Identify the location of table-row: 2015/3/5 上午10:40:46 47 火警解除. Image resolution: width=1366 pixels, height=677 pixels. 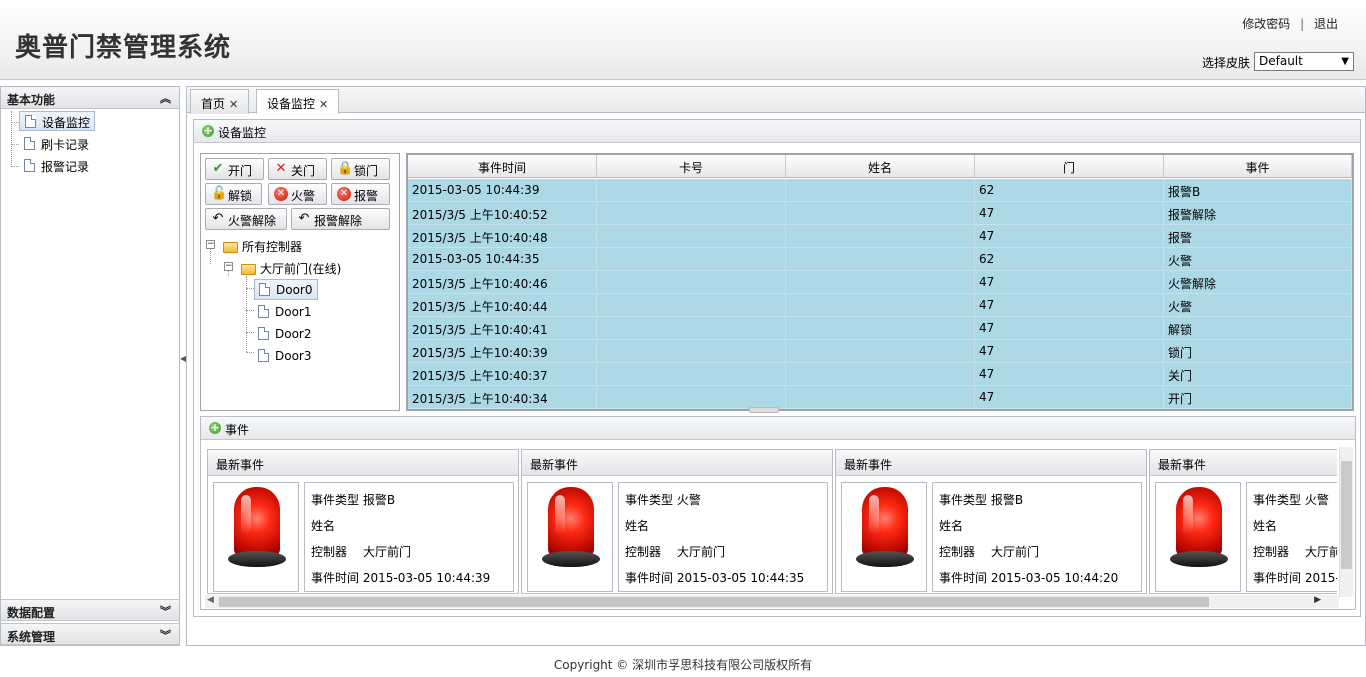
(880, 282).